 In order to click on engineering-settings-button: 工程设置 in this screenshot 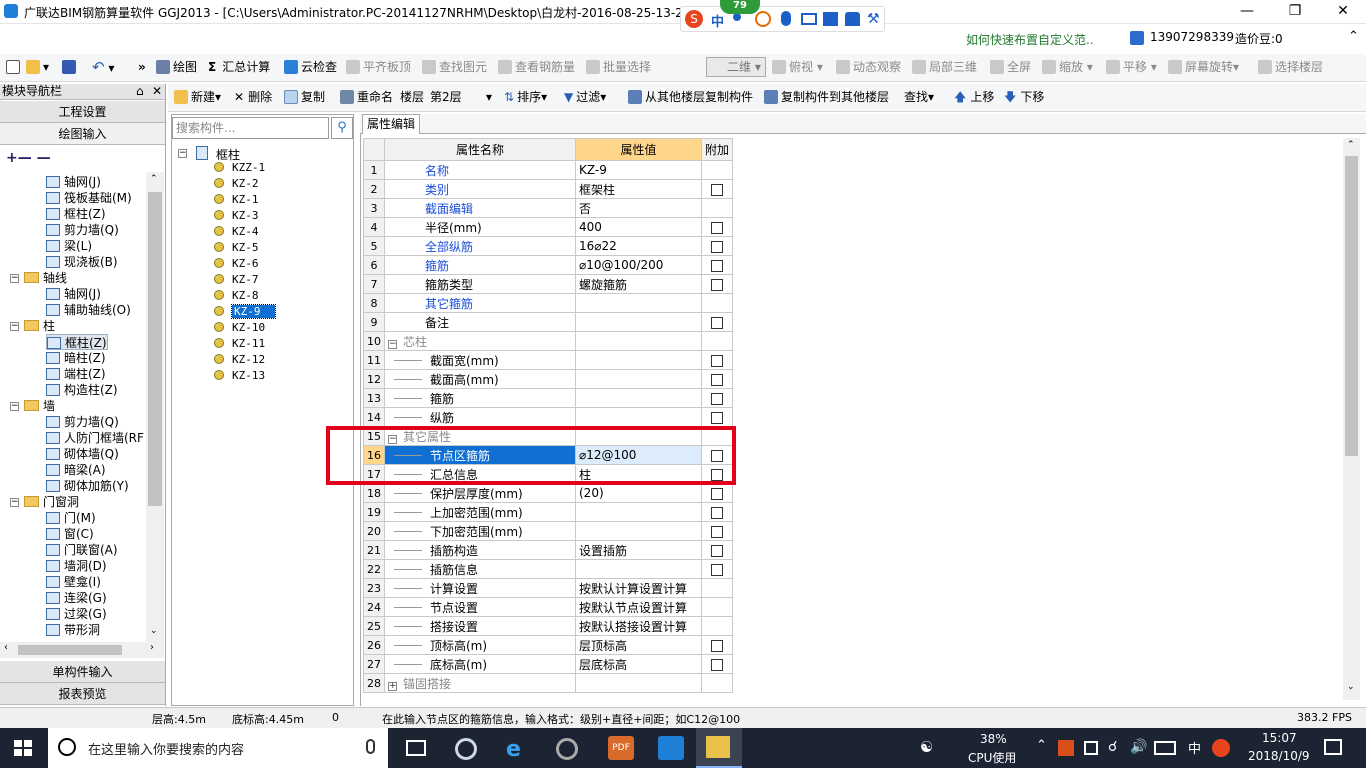, I will do `click(82, 112)`.